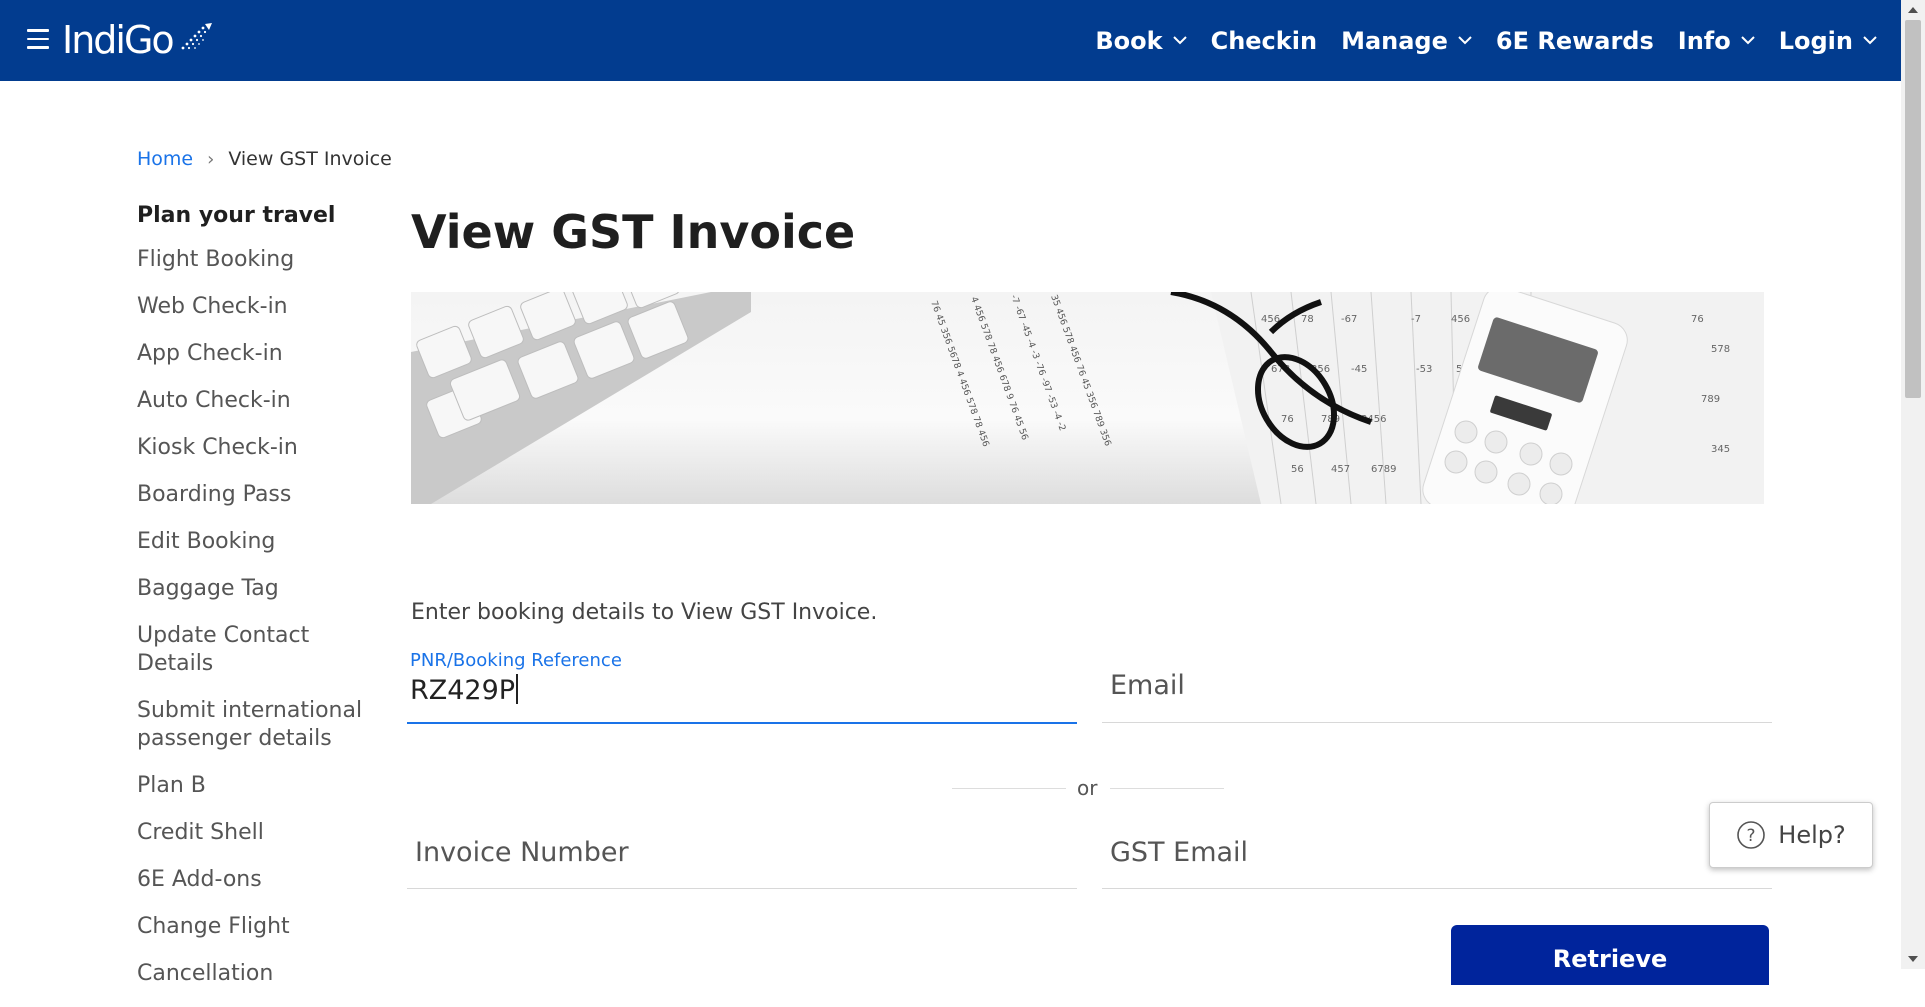 Image resolution: width=1925 pixels, height=1007 pixels. I want to click on pnr-input: RZ429P, so click(464, 690).